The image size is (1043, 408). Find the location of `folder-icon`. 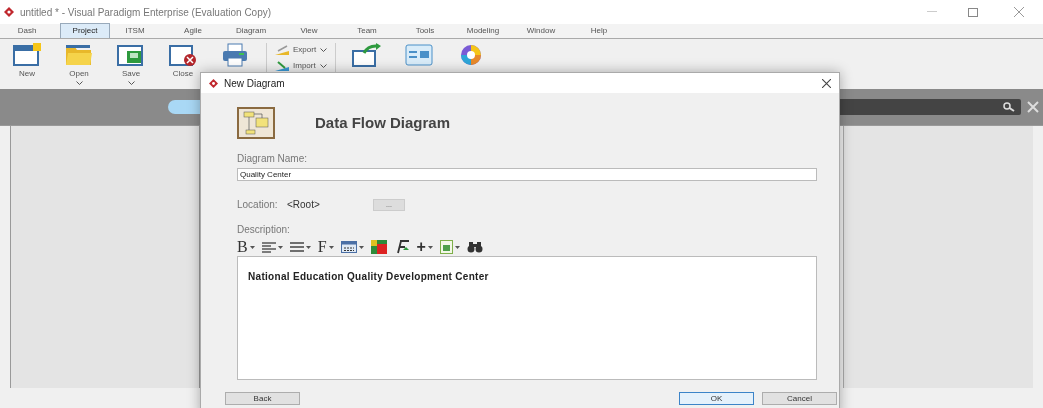

folder-icon is located at coordinates (79, 55).